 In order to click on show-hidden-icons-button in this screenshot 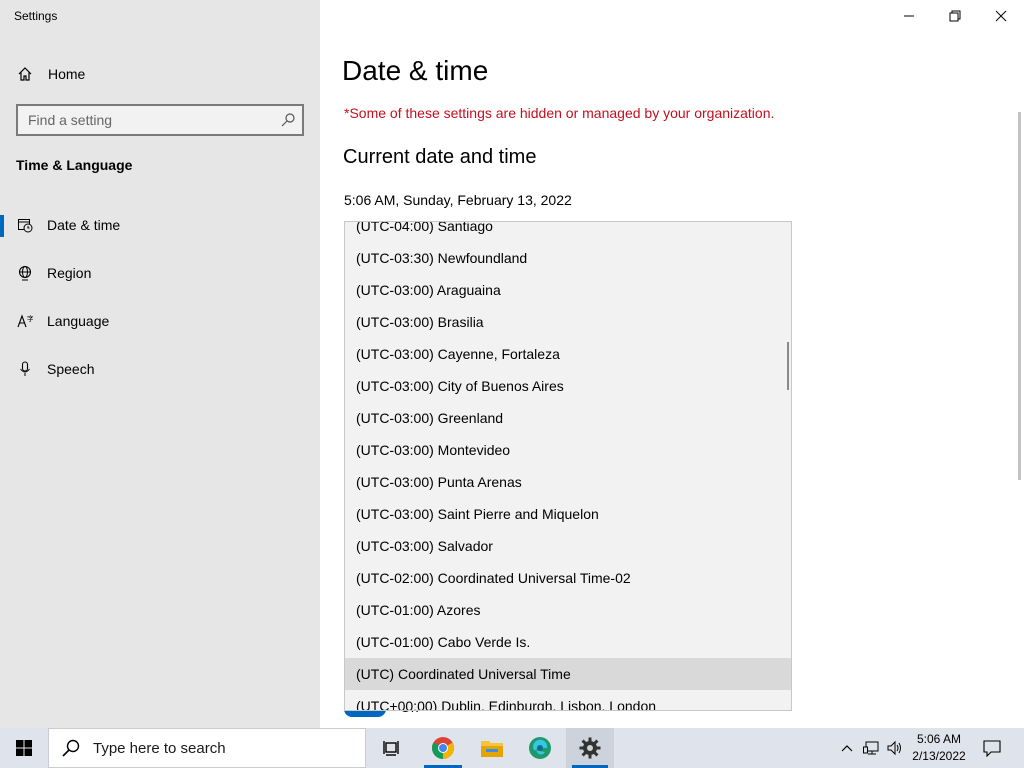, I will do `click(847, 748)`.